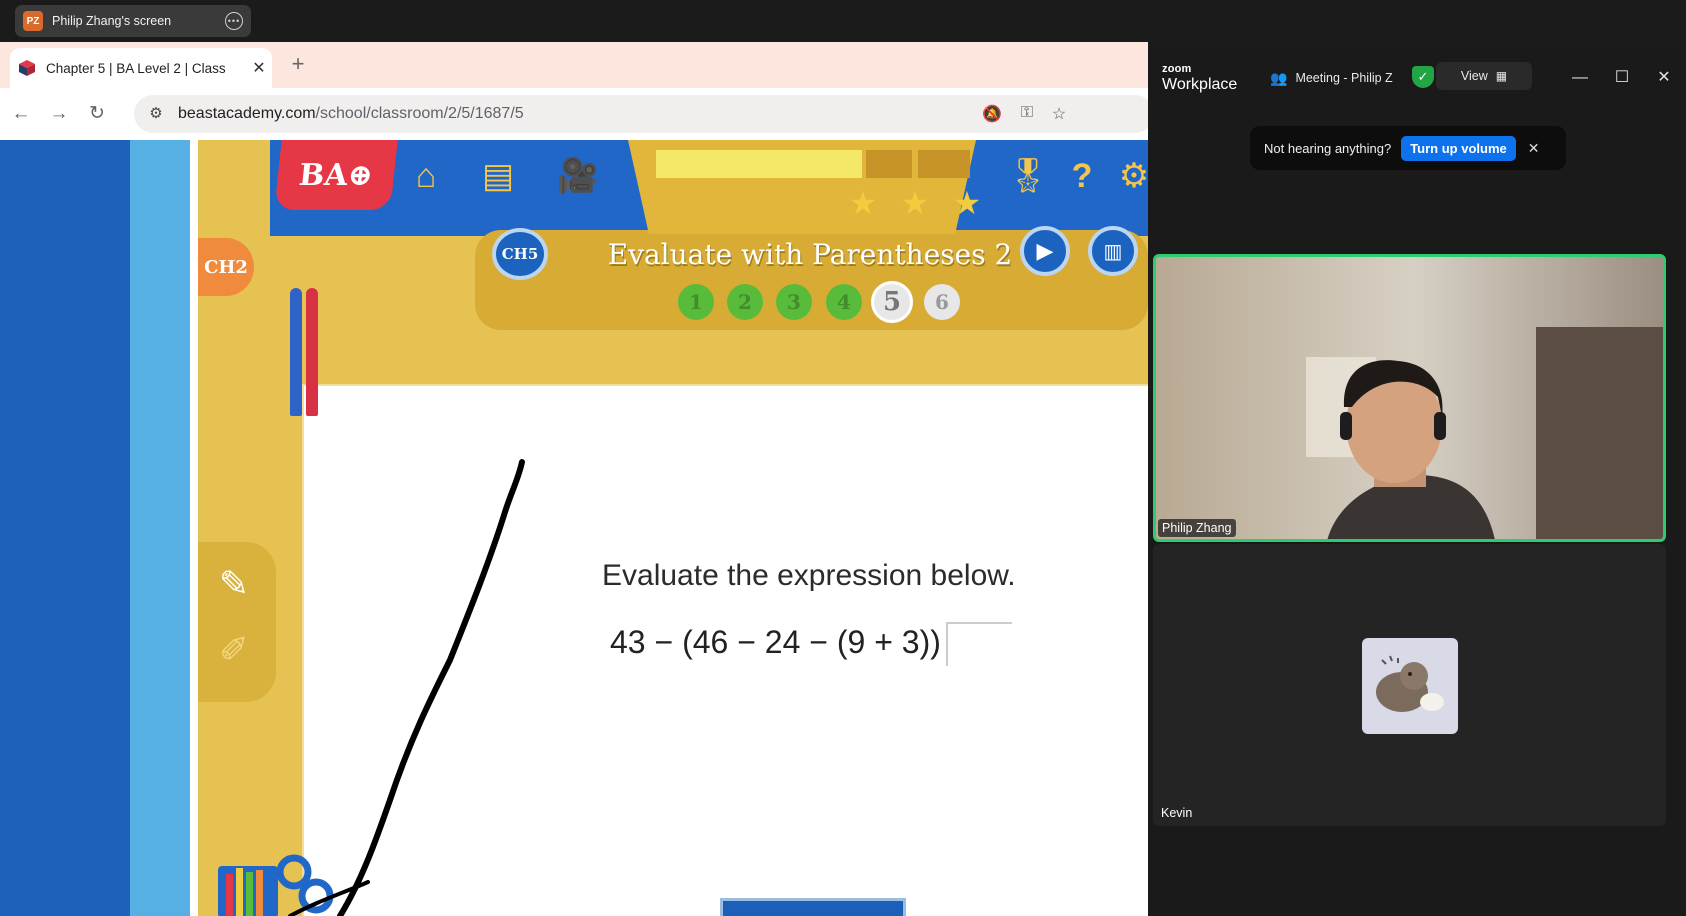 Image resolution: width=1686 pixels, height=916 pixels. What do you see at coordinates (160, 528) in the screenshot?
I see `background-stripe` at bounding box center [160, 528].